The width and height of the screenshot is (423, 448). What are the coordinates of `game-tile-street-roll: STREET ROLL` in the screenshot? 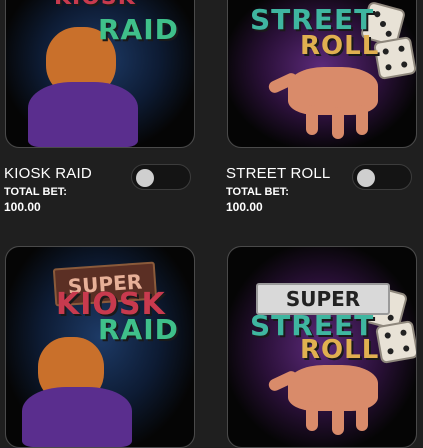 It's located at (322, 74).